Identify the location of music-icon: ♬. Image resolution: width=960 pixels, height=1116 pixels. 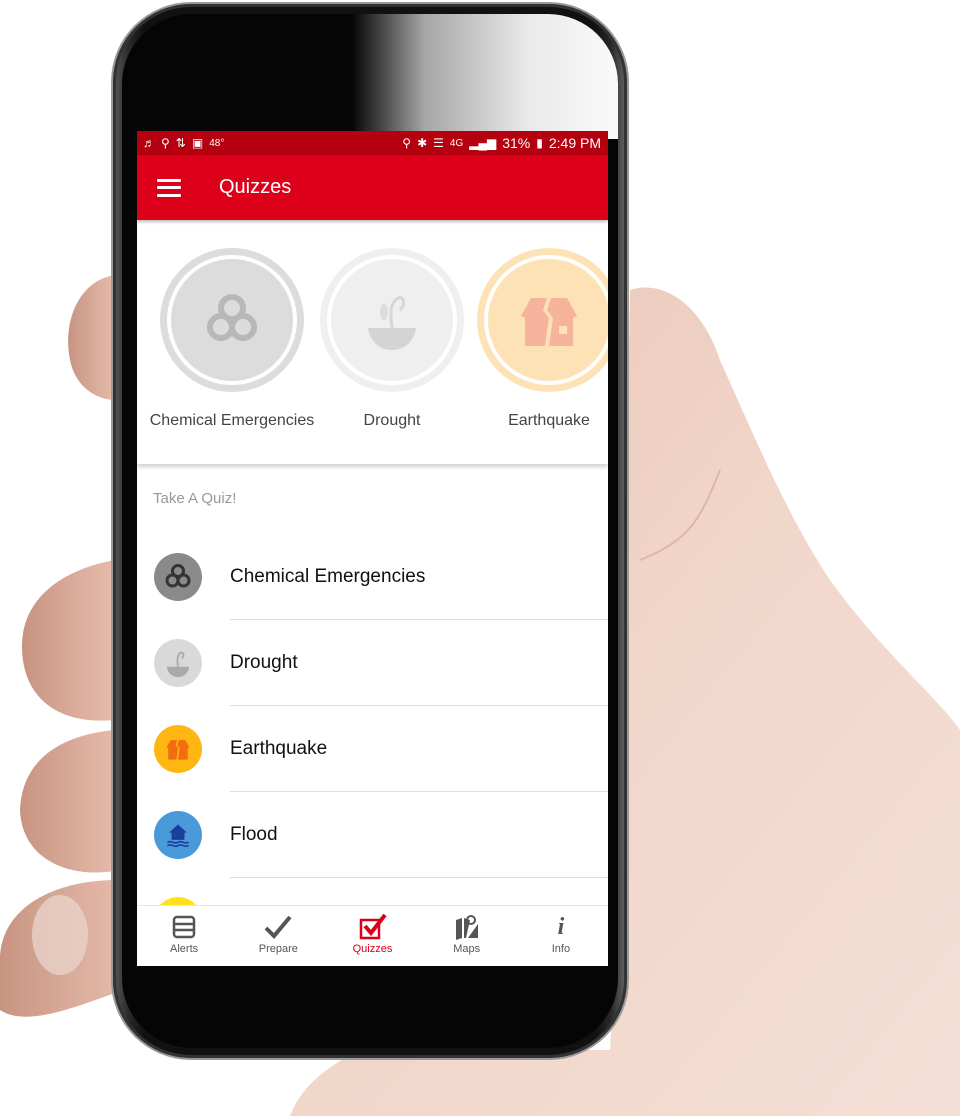
(149, 143).